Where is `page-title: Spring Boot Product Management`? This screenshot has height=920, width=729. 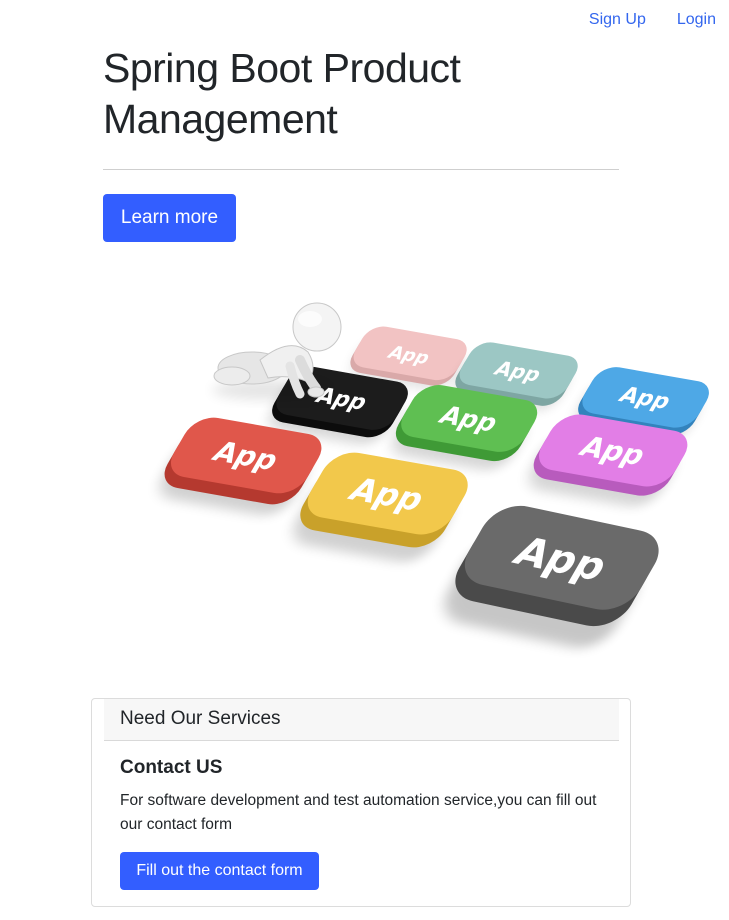
page-title: Spring Boot Product Management is located at coordinates (282, 93).